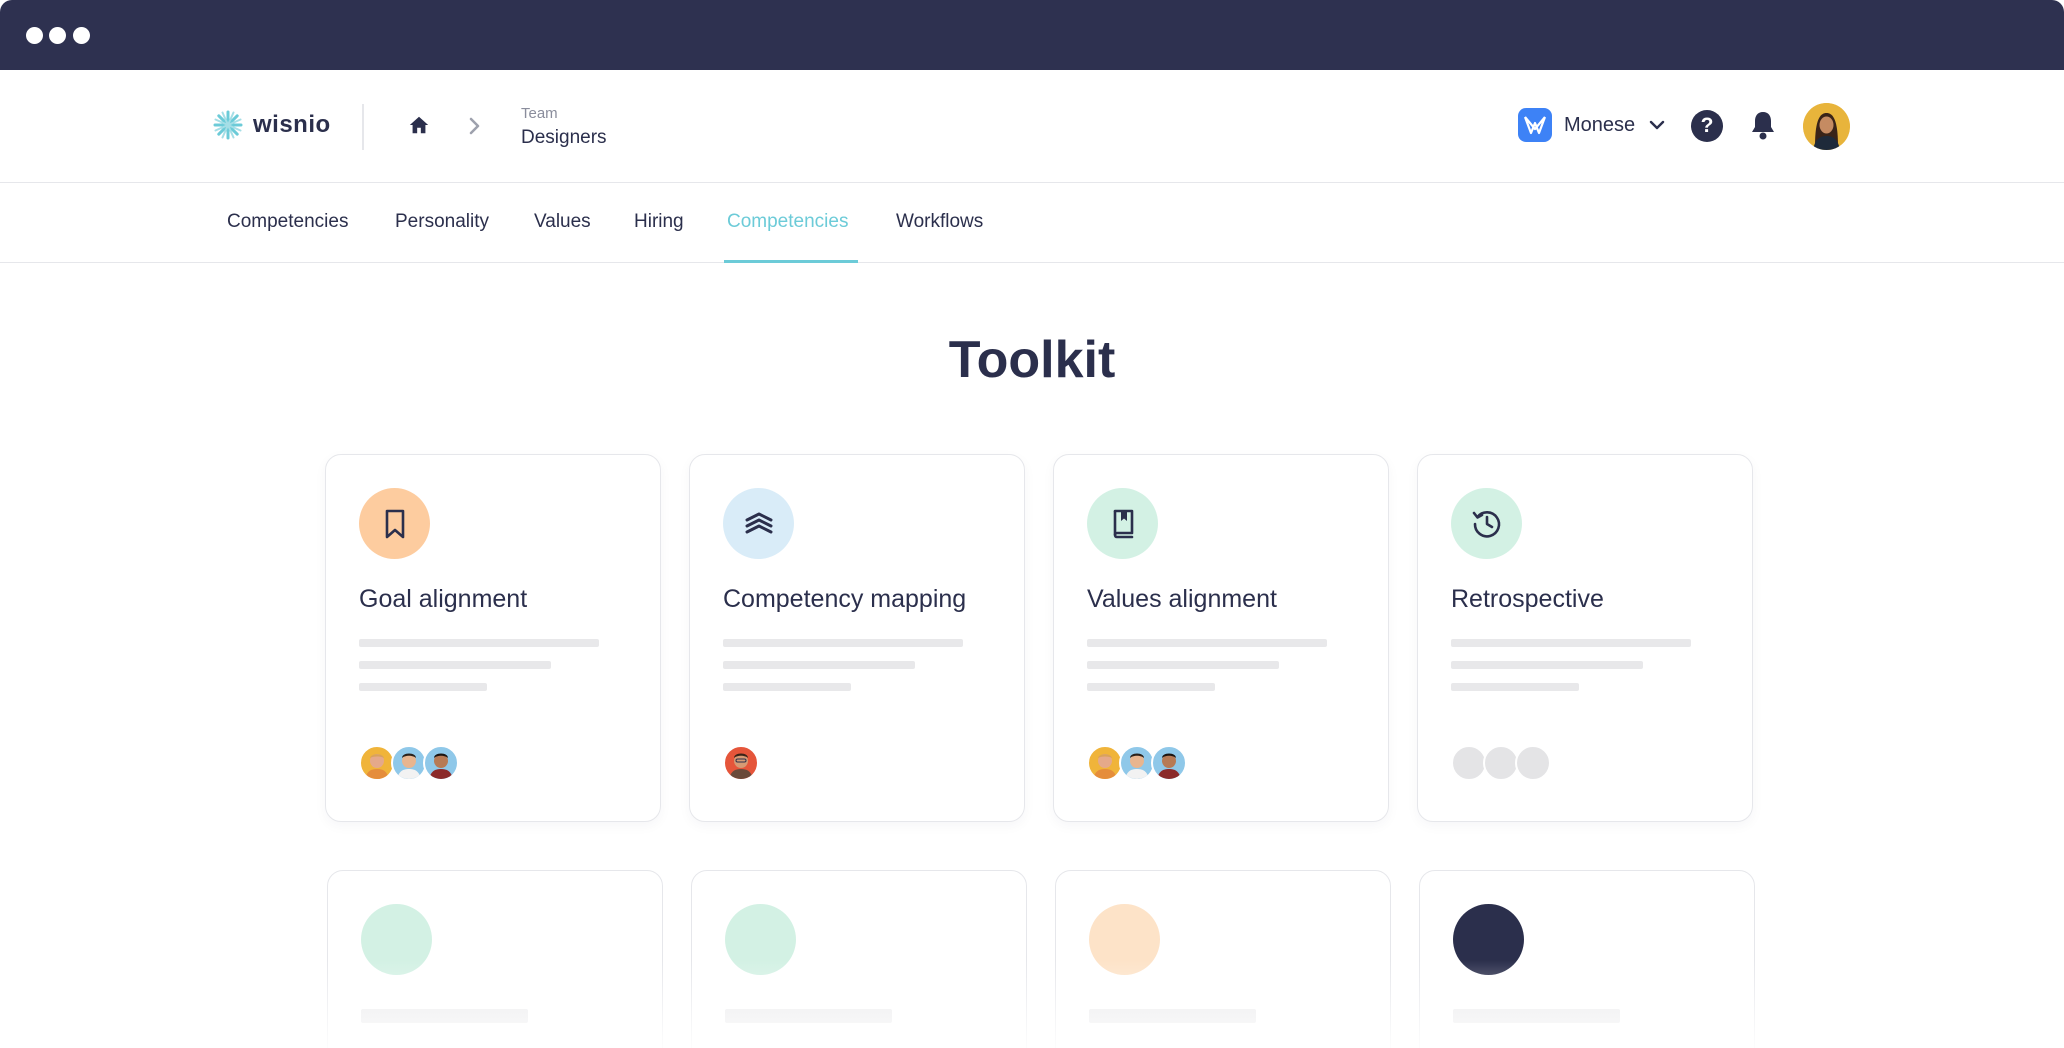  I want to click on card-title: Goal alignment, so click(443, 599).